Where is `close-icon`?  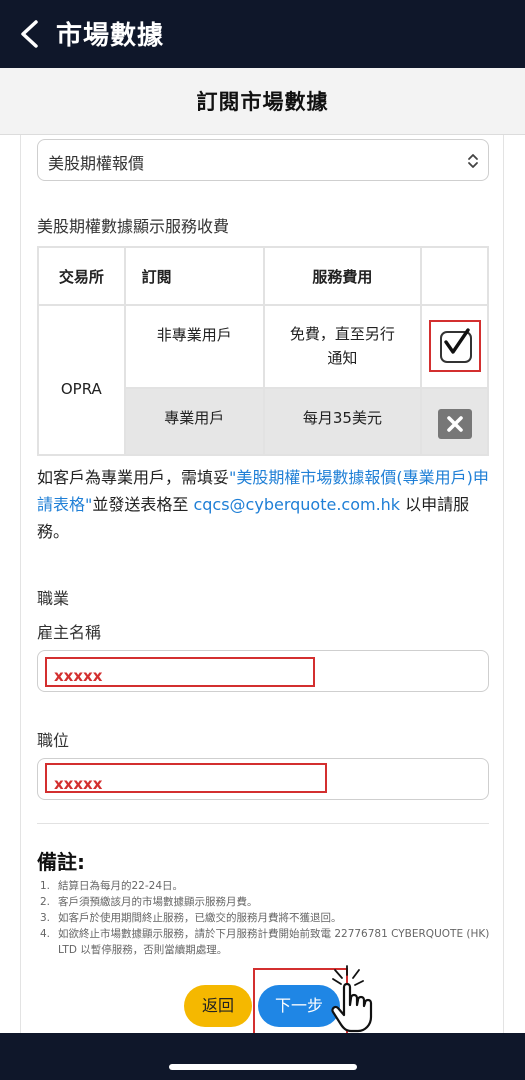 close-icon is located at coordinates (454, 424).